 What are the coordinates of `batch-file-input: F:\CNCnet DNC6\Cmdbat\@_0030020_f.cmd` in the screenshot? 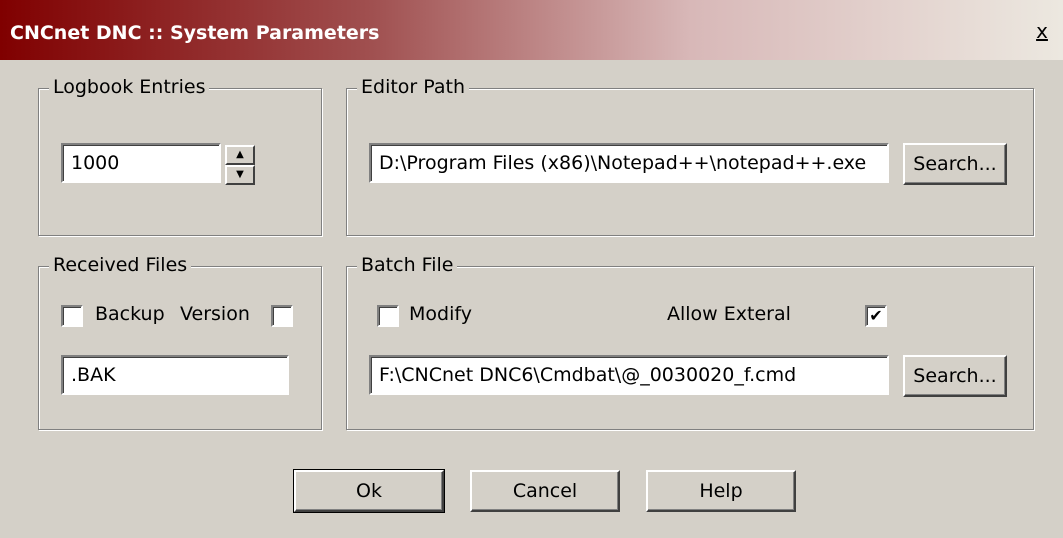 It's located at (629, 375).